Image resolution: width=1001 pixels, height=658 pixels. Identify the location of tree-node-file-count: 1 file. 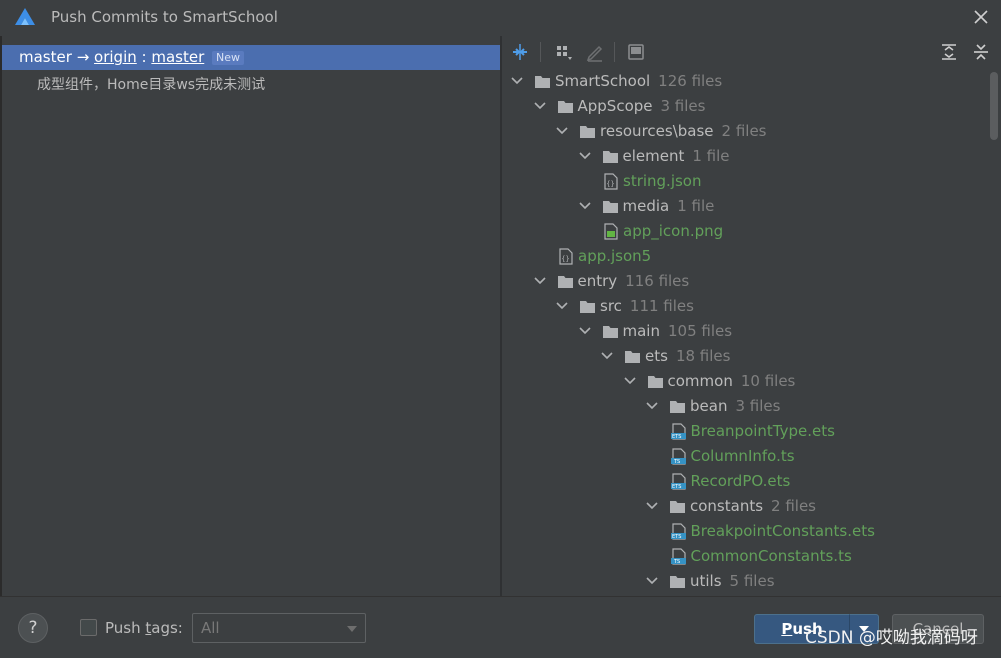
(696, 206).